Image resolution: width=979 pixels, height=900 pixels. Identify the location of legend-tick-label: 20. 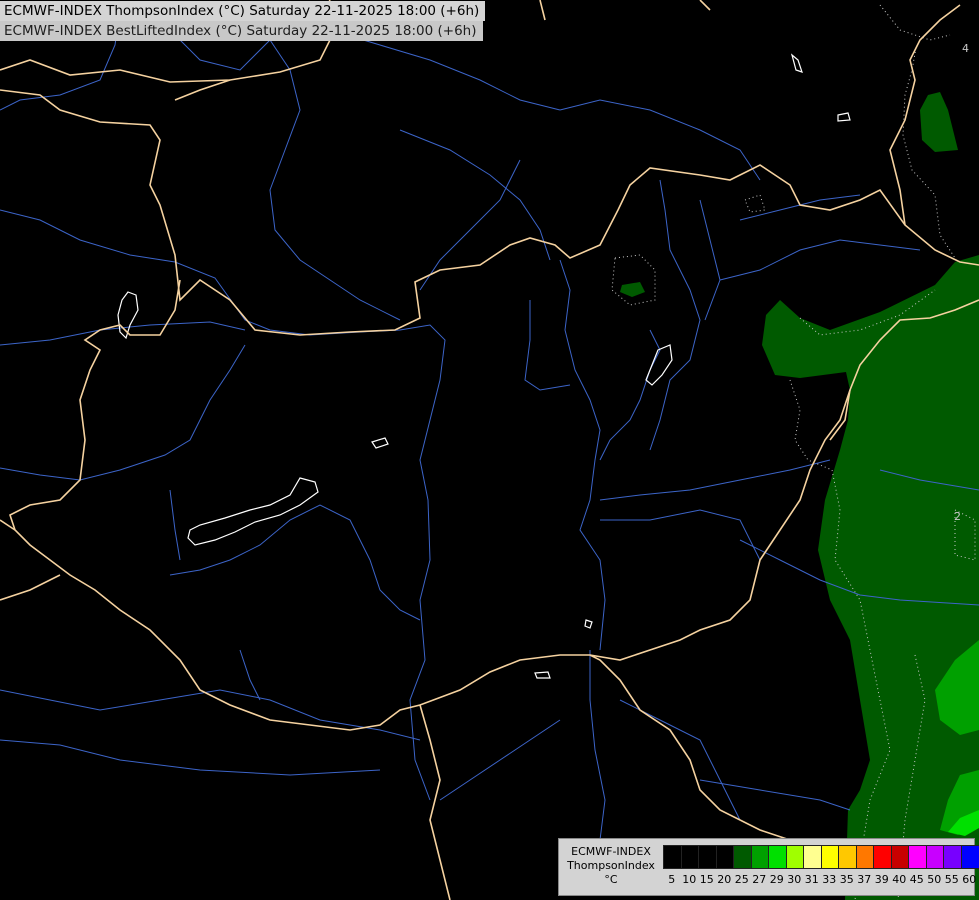
(724, 879).